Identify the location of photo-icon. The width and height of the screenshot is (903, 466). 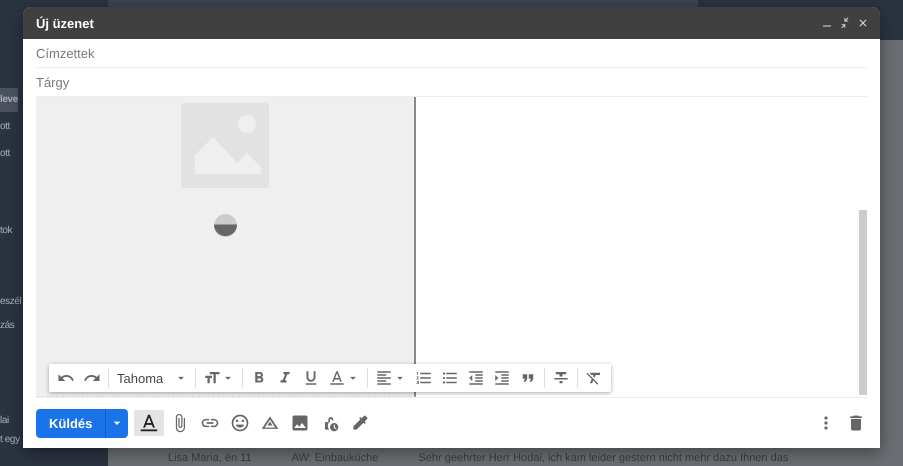
(300, 423).